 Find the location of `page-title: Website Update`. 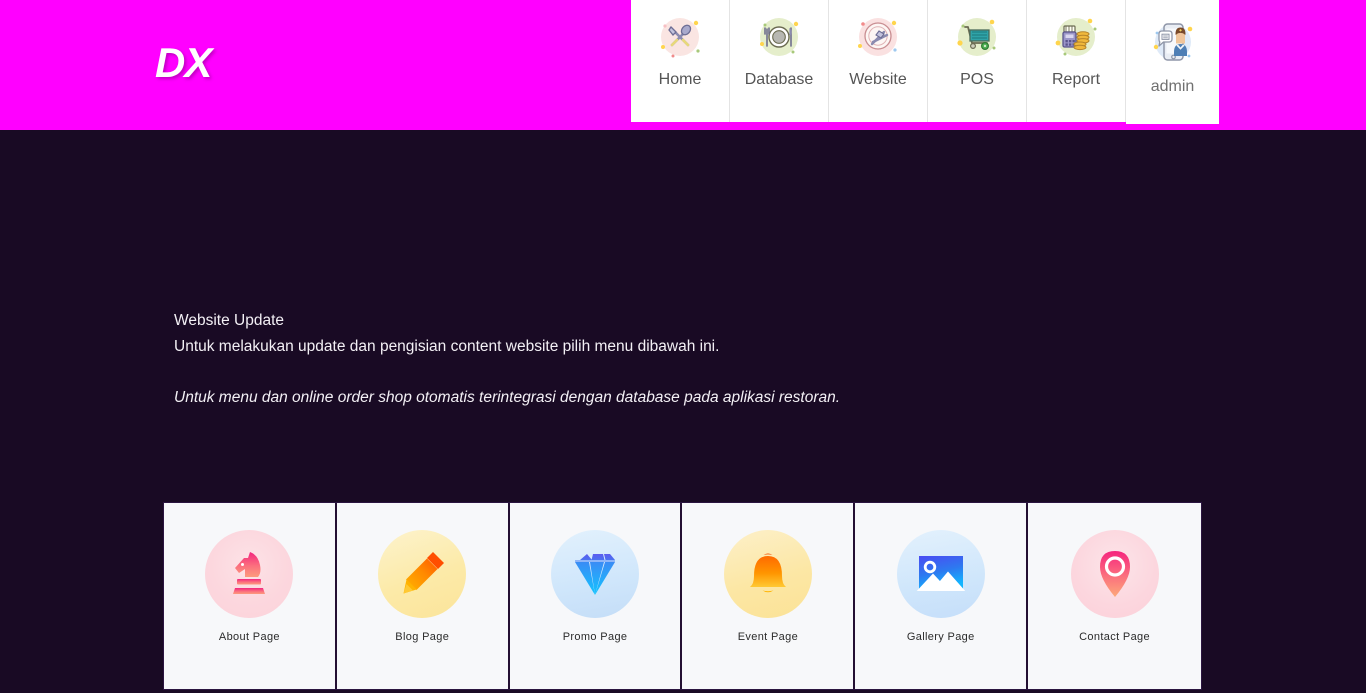

page-title: Website Update is located at coordinates (229, 320).